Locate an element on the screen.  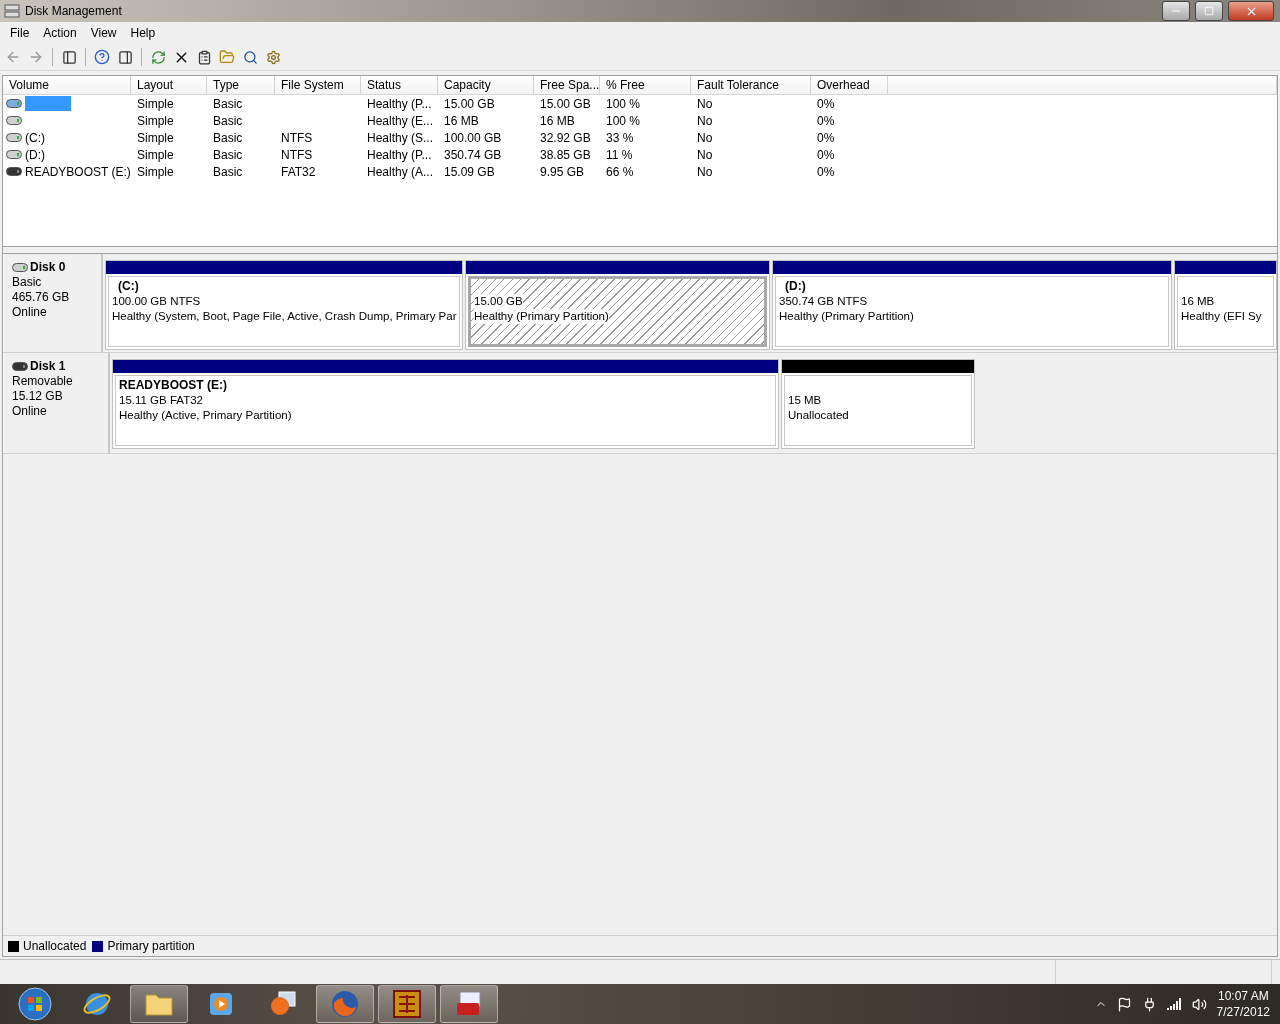
partition-size: 100.00 GB NTFS is located at coordinates (156, 301).